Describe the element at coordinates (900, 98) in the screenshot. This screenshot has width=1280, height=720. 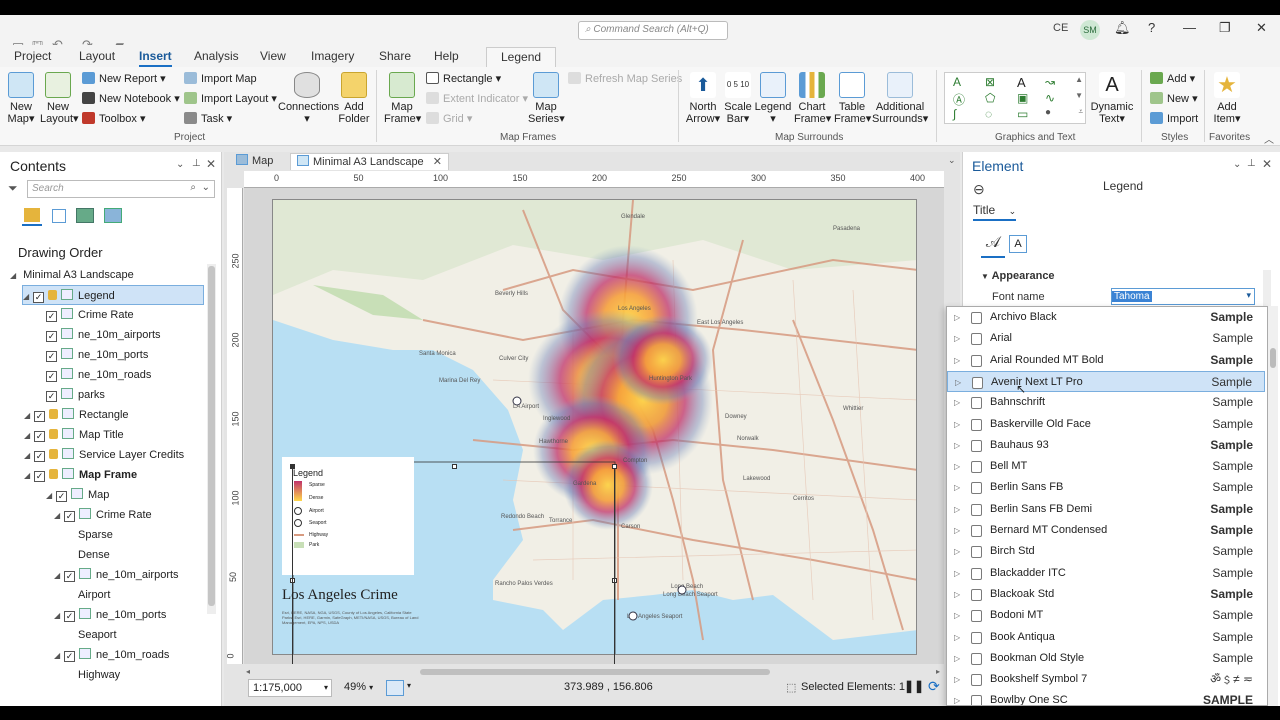
I see `additional-surrounds-button: Additional Surrounds▾` at that location.